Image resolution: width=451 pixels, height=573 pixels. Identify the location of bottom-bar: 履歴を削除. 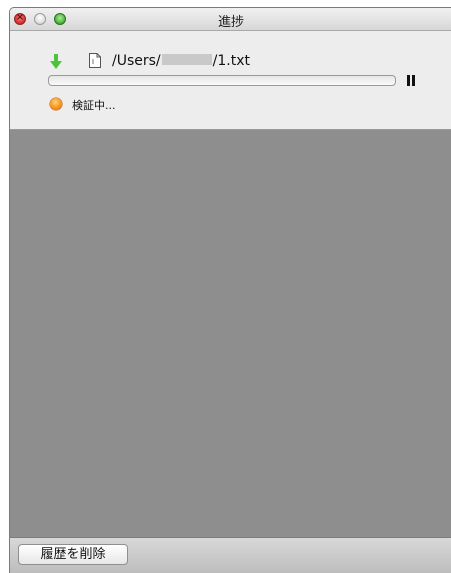
(230, 555).